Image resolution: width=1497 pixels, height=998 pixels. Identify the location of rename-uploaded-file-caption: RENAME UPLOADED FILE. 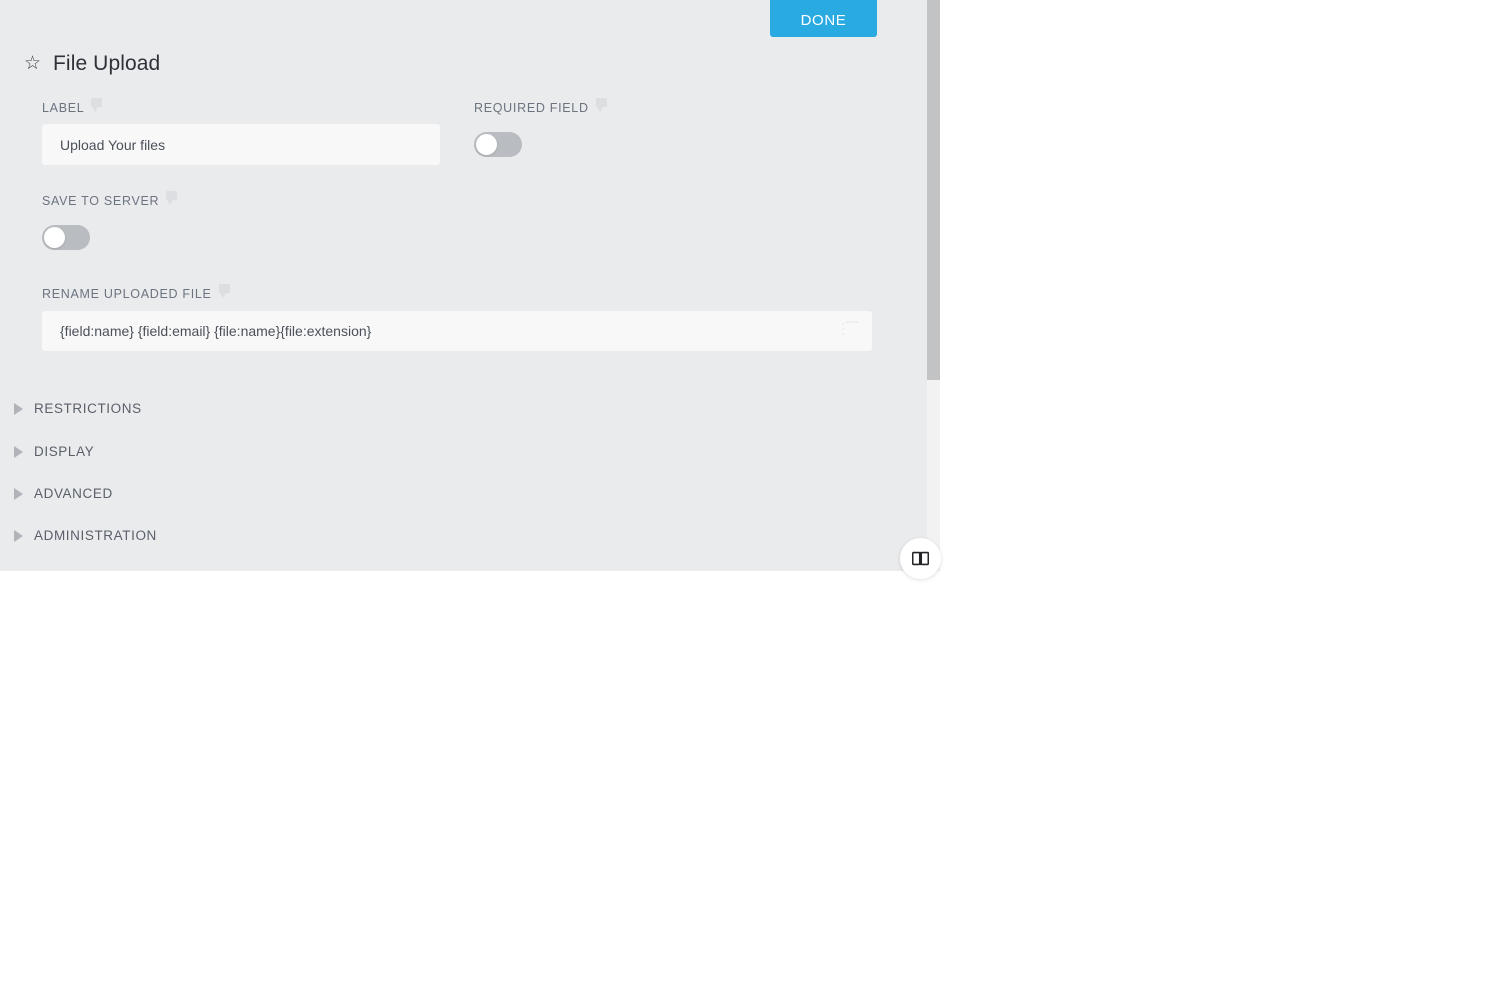
(136, 292).